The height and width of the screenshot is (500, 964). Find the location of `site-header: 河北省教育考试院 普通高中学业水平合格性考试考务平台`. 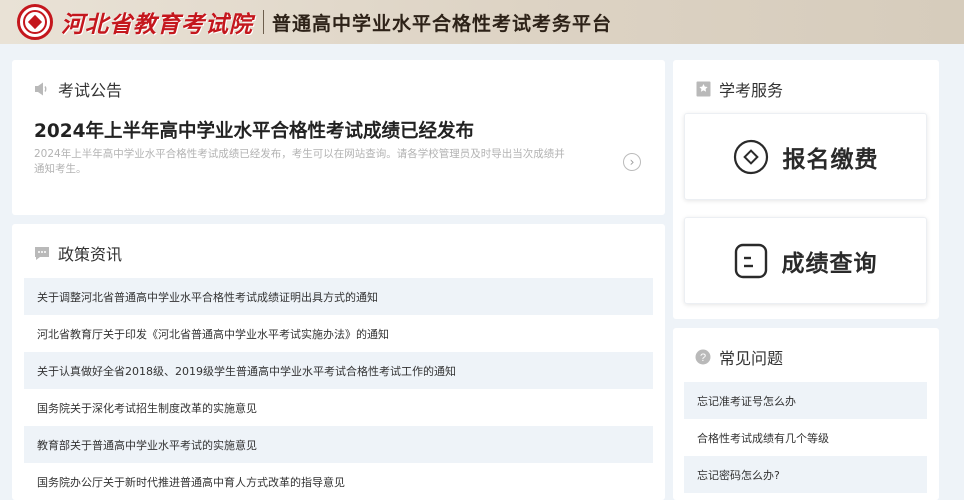

site-header: 河北省教育考试院 普通高中学业水平合格性考试考务平台 is located at coordinates (482, 22).